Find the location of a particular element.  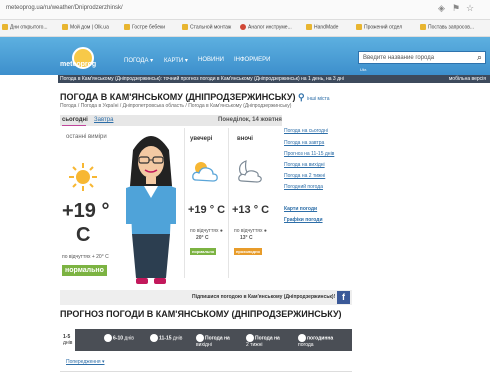

calendar-icon is located at coordinates (250, 338).